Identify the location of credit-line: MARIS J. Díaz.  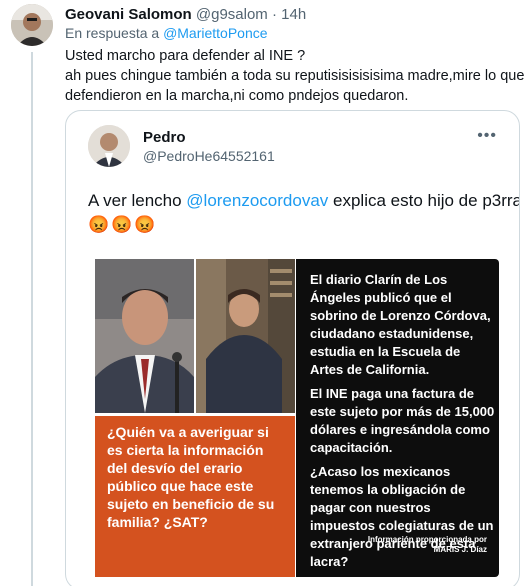
(460, 549).